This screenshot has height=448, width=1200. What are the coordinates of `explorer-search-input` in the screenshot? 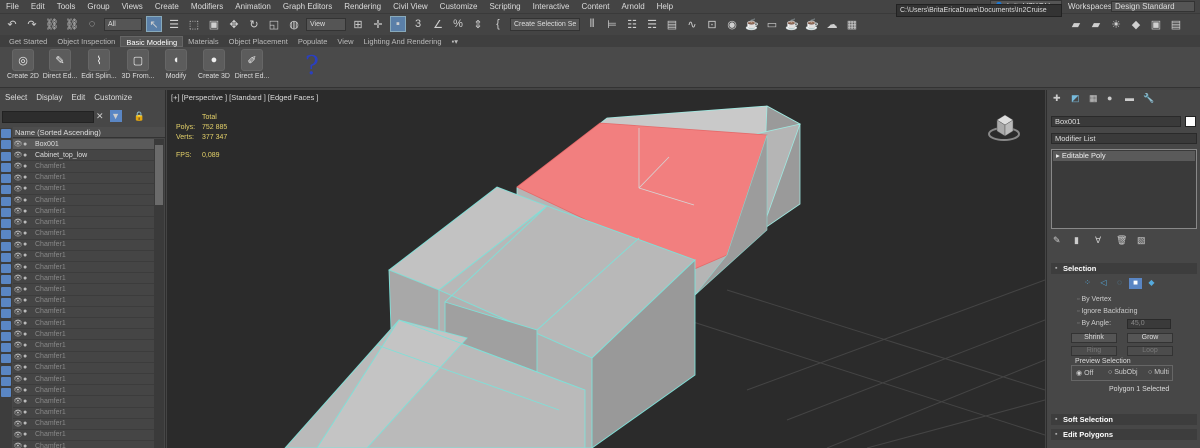 It's located at (48, 117).